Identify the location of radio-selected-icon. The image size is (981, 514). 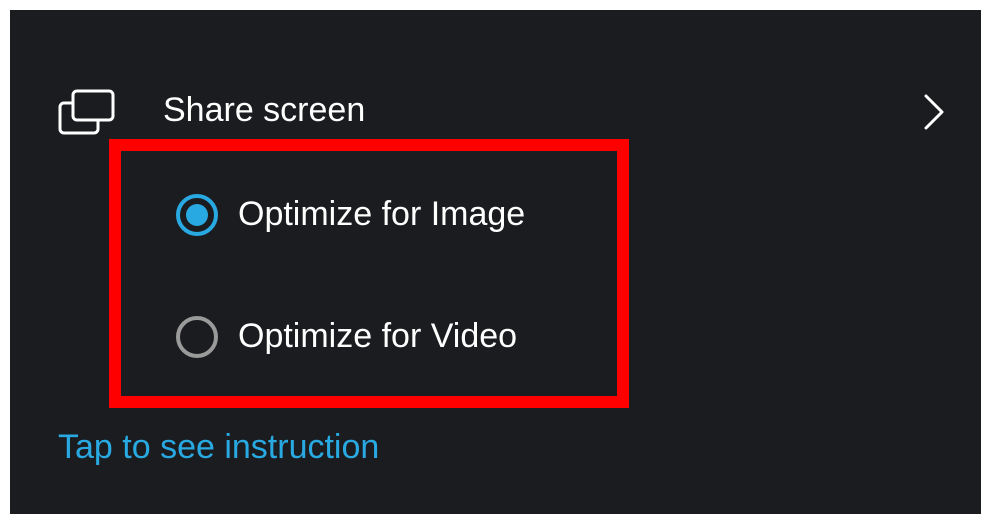
(197, 215).